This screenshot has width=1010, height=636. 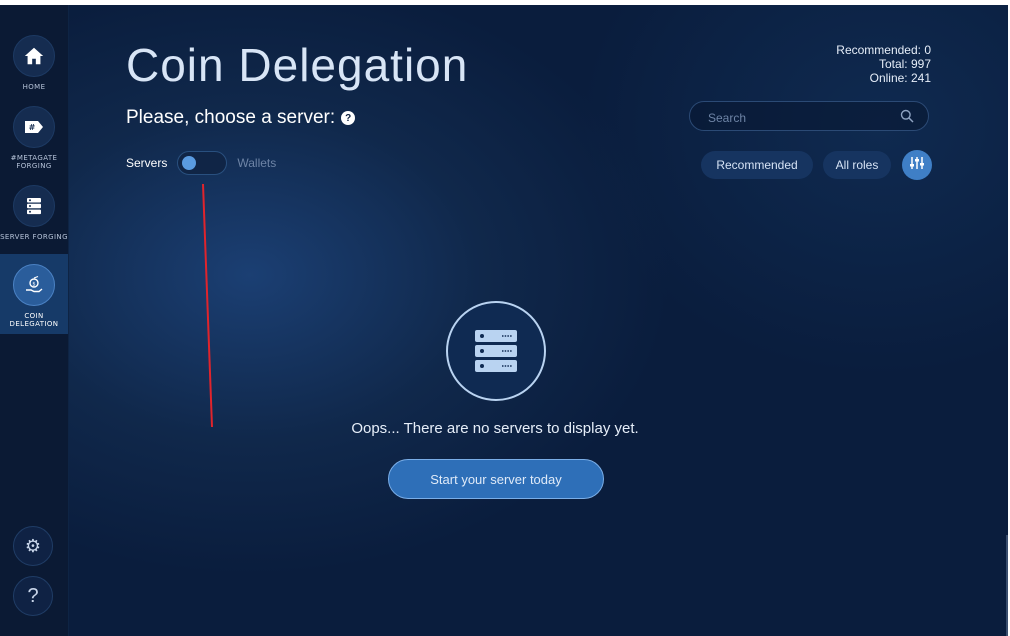 What do you see at coordinates (496, 351) in the screenshot?
I see `server-stack-icon` at bounding box center [496, 351].